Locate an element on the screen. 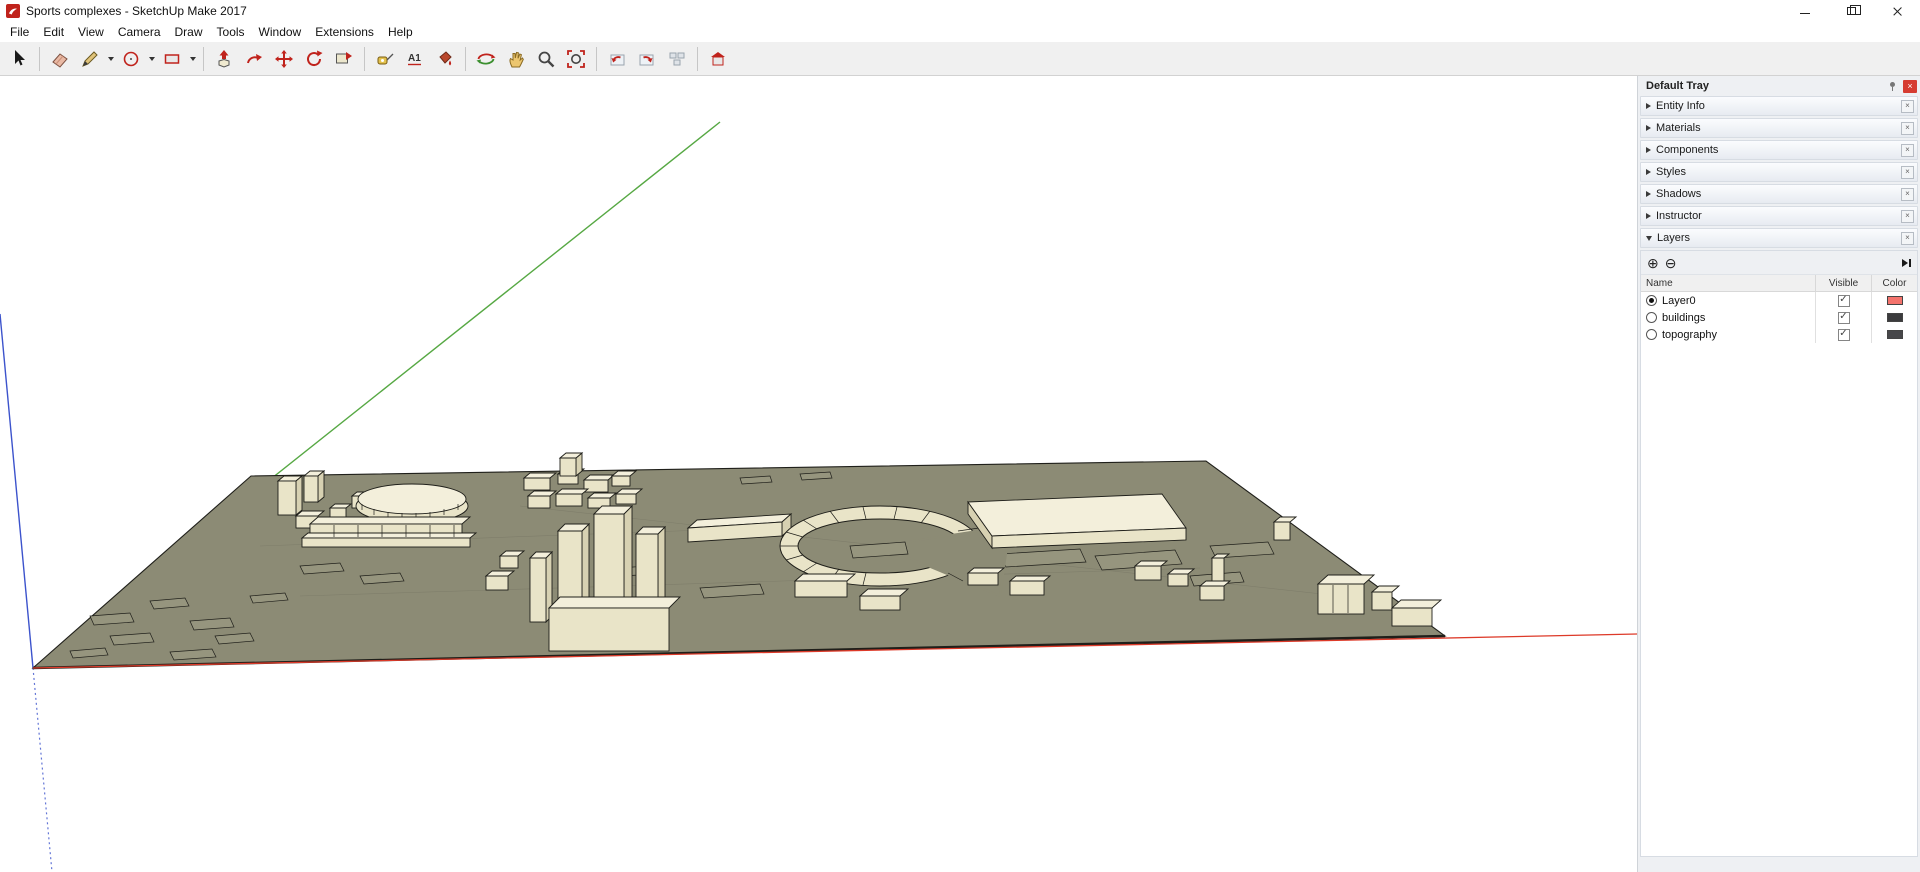 This screenshot has height=872, width=1920. tray-bottom-gap is located at coordinates (1779, 864).